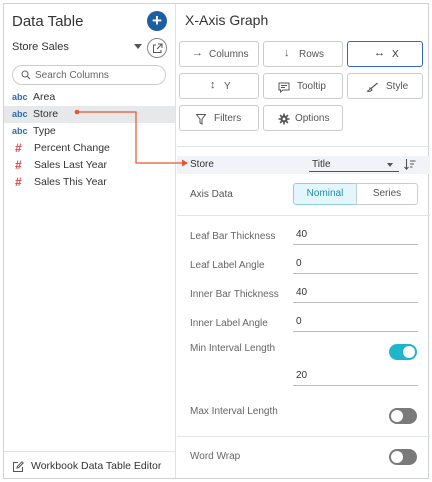 The height and width of the screenshot is (482, 432). Describe the element at coordinates (46, 114) in the screenshot. I see `column-label: Store` at that location.